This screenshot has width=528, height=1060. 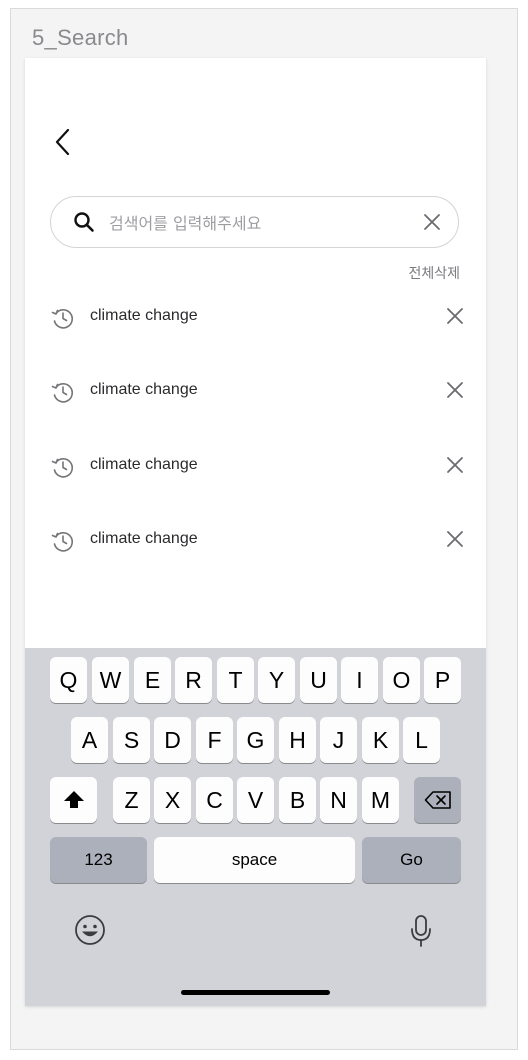 I want to click on backspace-key, so click(x=437, y=800).